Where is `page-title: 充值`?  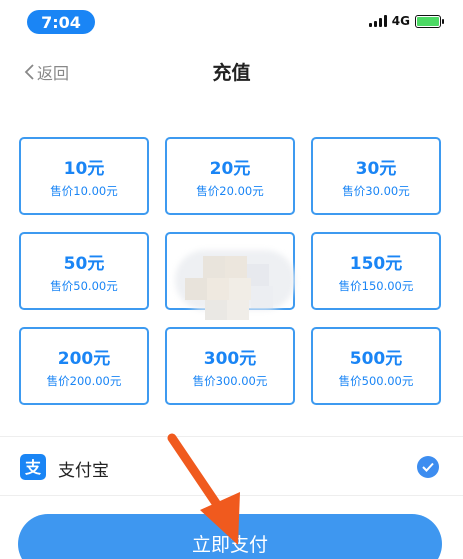 page-title: 充值 is located at coordinates (231, 73).